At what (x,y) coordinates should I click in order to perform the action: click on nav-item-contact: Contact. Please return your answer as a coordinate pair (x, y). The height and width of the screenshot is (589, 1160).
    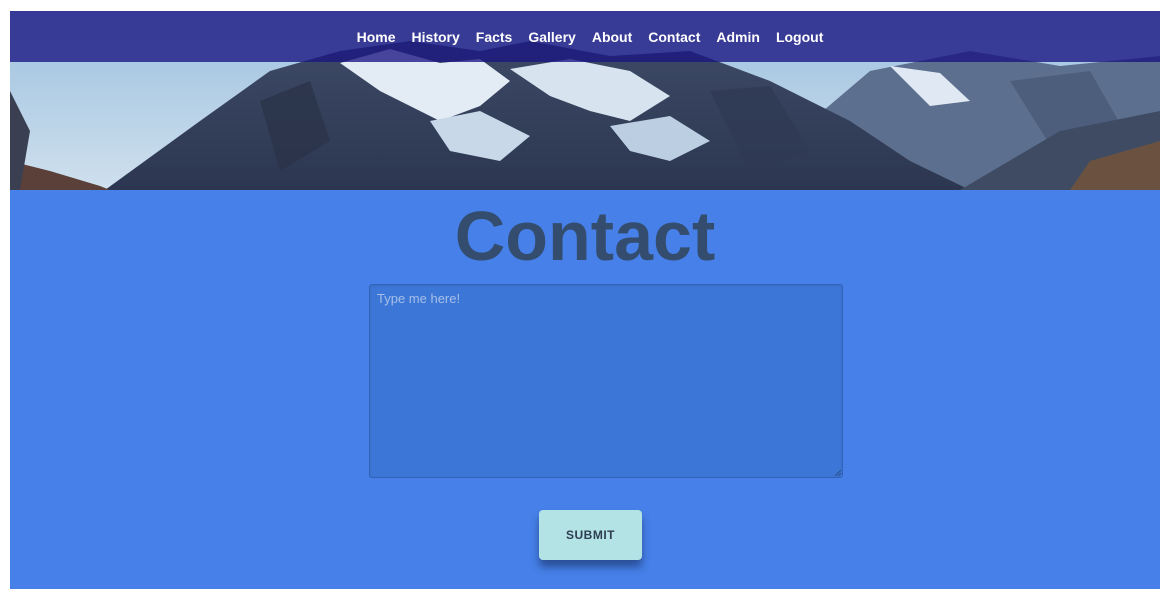
    Looking at the image, I should click on (674, 37).